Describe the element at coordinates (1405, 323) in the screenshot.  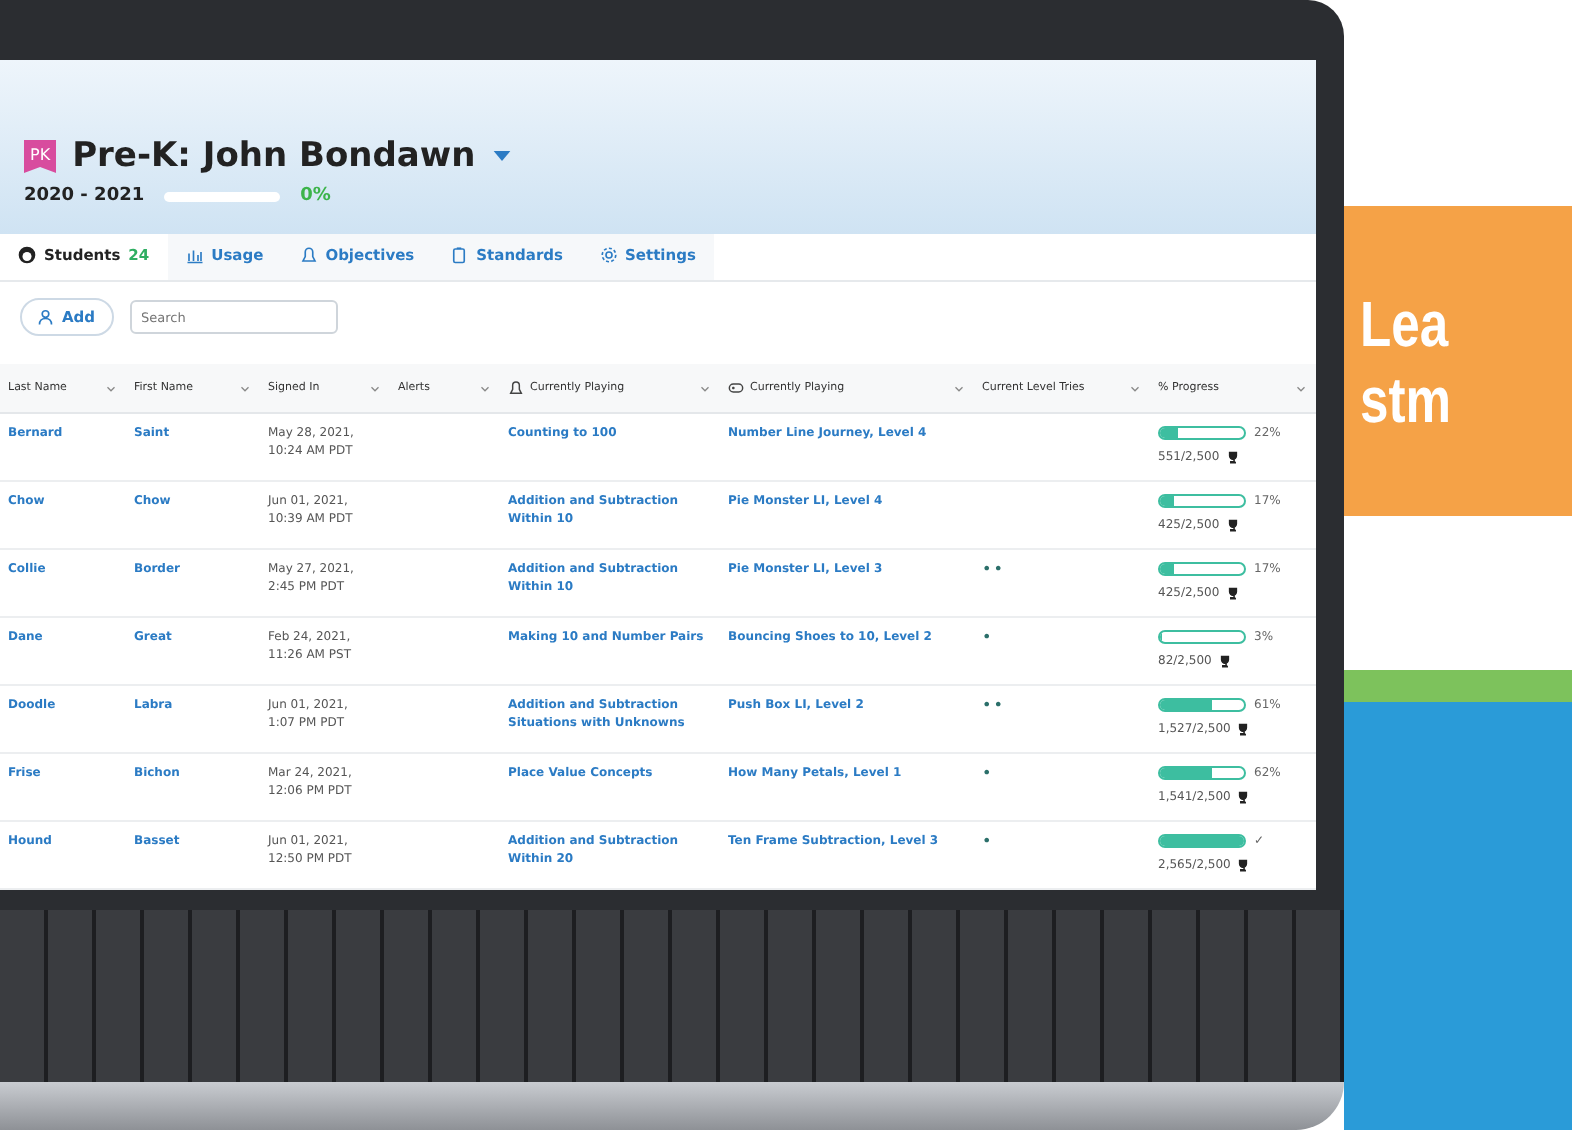
I see `banner-text: Lea` at that location.